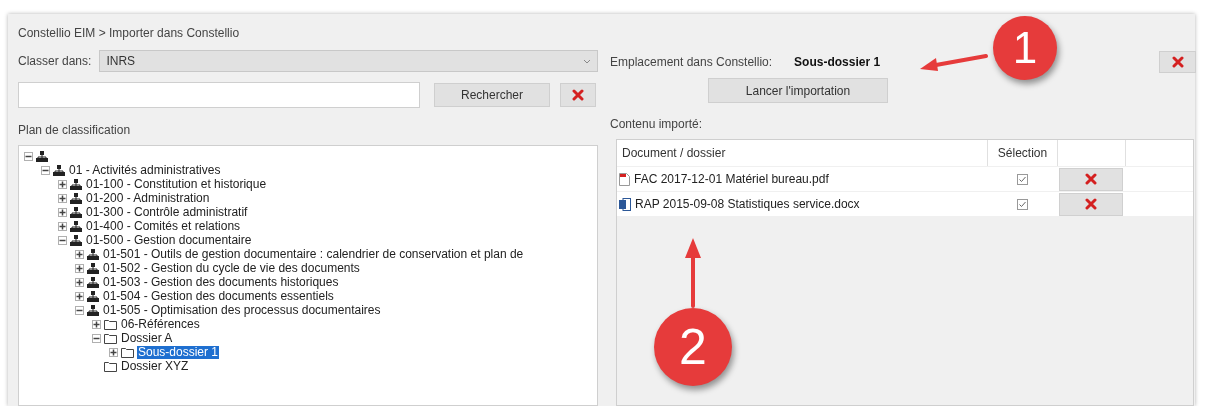 Image resolution: width=1209 pixels, height=406 pixels. I want to click on tree-item: 01-300 - Contrôle administratif, so click(167, 212).